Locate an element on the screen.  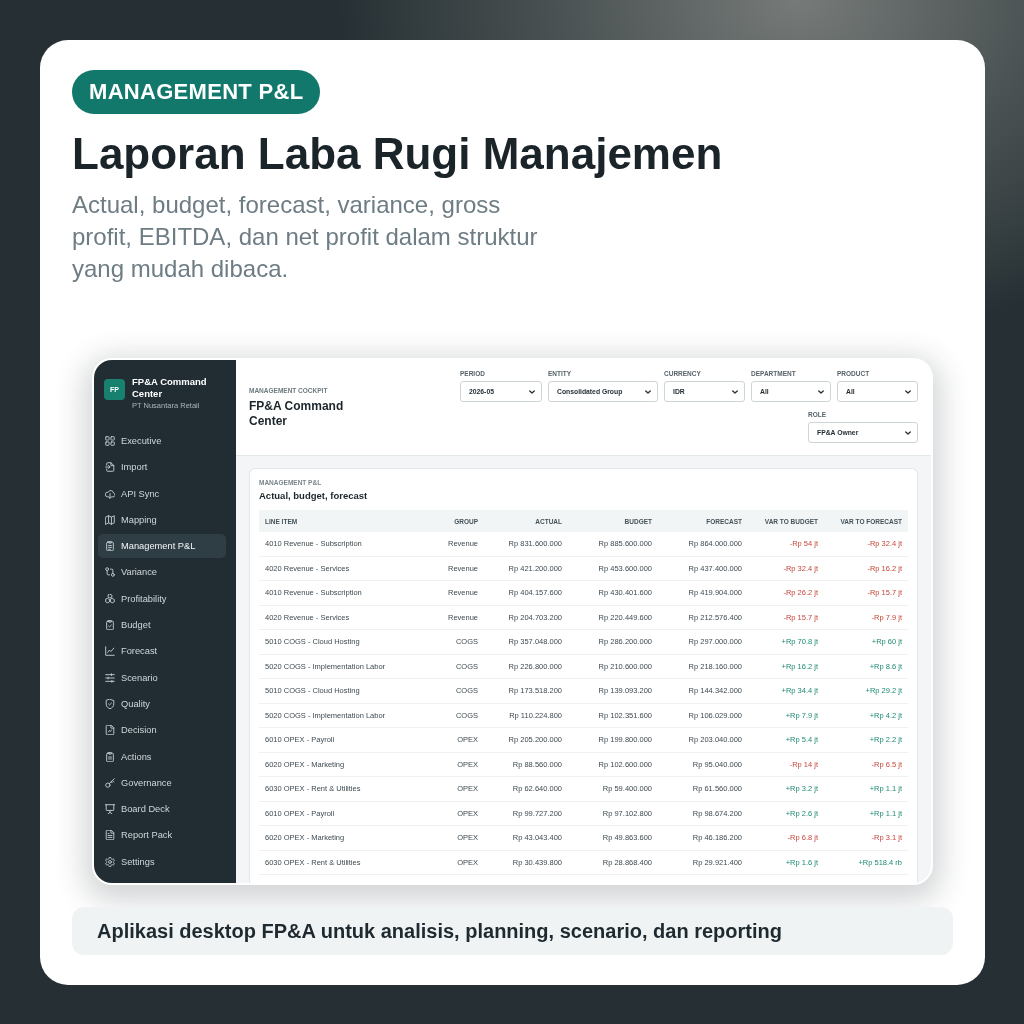
nav-item: Import is located at coordinates (162, 467).